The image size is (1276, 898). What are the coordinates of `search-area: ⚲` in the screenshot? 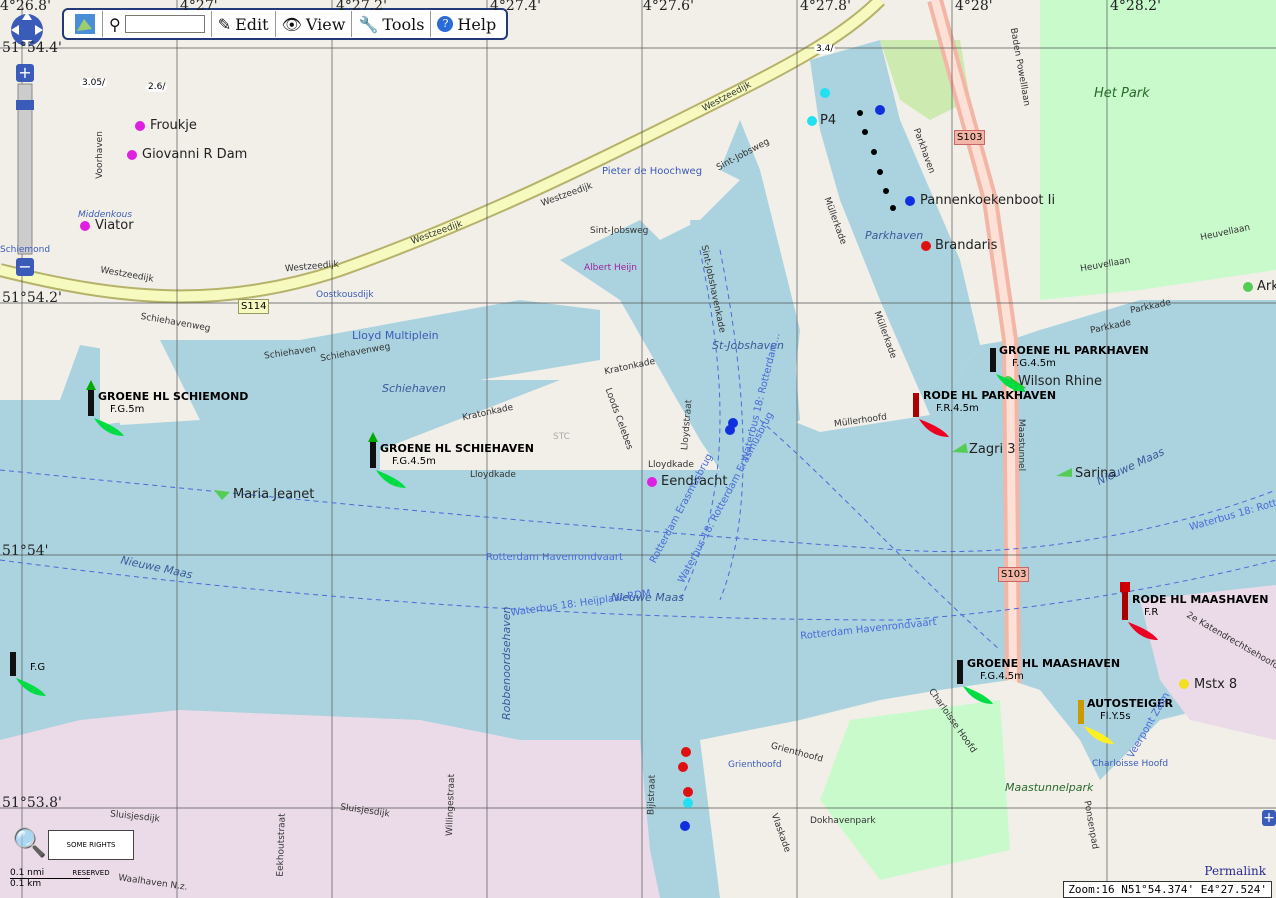 It's located at (157, 24).